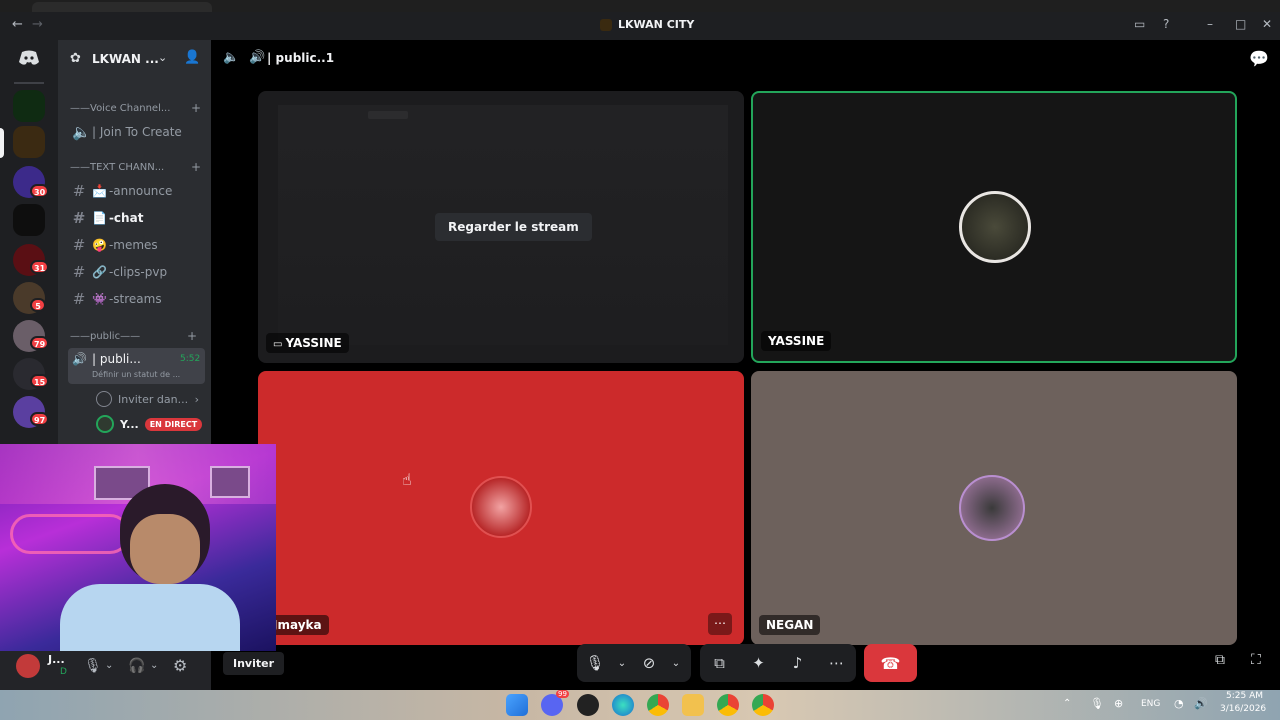 The width and height of the screenshot is (1280, 720). Describe the element at coordinates (1097, 703) in the screenshot. I see `microphone-tray-icon: 🎙` at that location.